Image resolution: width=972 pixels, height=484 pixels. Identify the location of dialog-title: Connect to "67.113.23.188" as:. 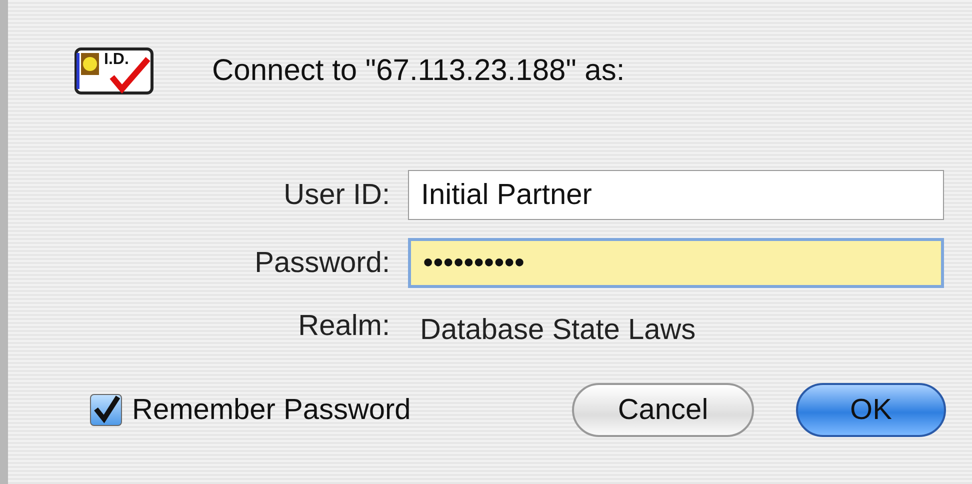
(418, 71).